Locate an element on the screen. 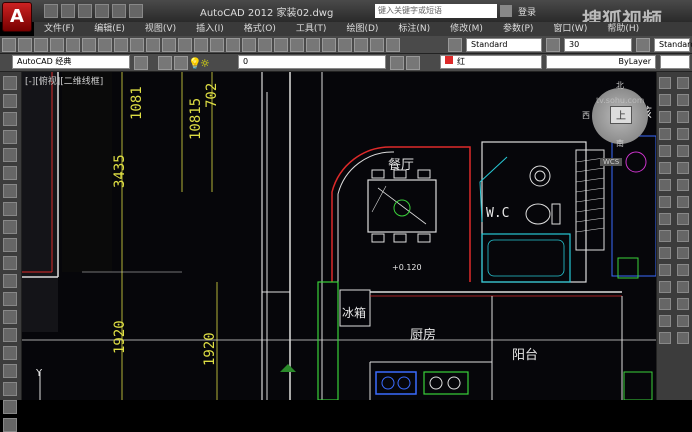  join-icon is located at coordinates (665, 287).